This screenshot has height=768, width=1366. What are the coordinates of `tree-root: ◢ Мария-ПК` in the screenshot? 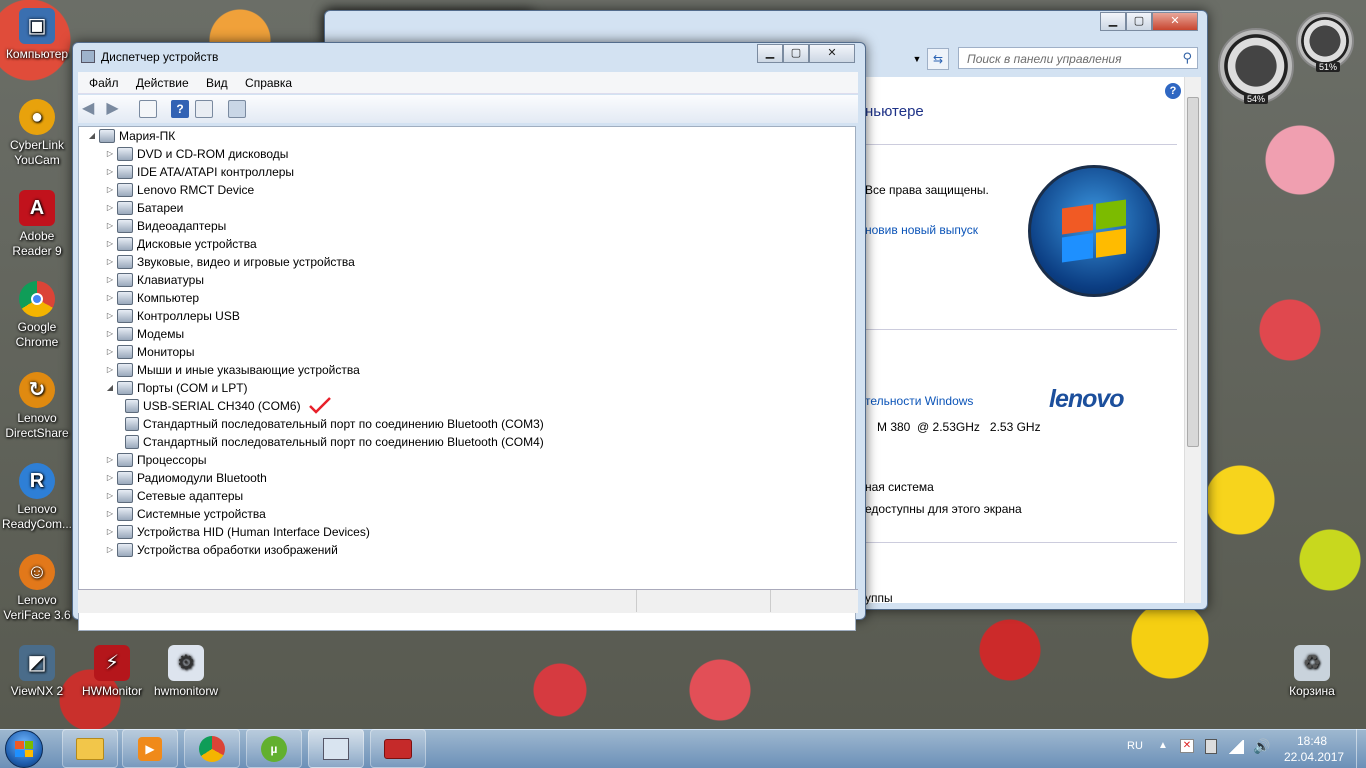 It's located at (131, 136).